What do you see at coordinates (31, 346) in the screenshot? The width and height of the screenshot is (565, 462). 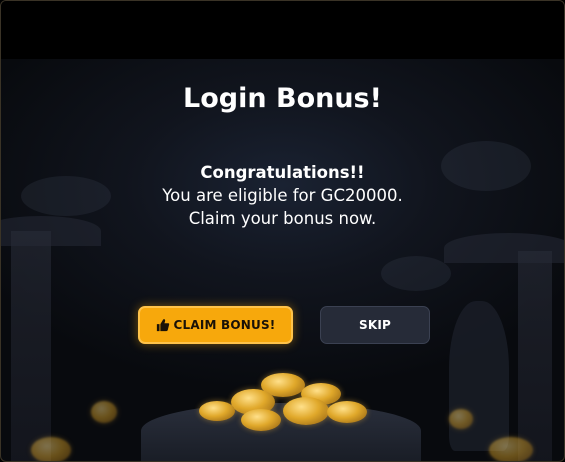 I see `background-pillar-left` at bounding box center [31, 346].